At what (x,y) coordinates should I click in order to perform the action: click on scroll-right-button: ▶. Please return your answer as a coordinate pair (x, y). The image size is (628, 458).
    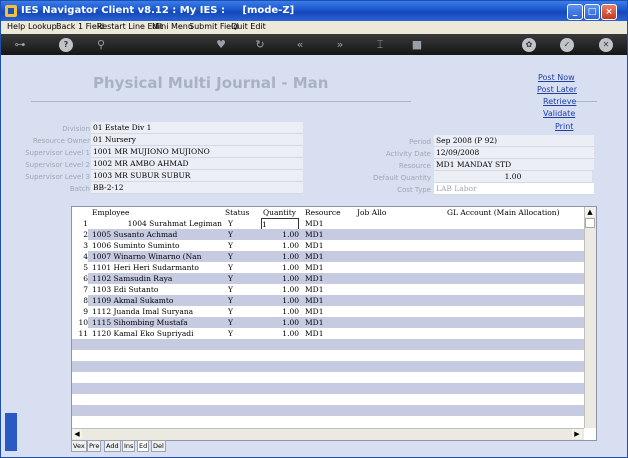
    Looking at the image, I should click on (577, 434).